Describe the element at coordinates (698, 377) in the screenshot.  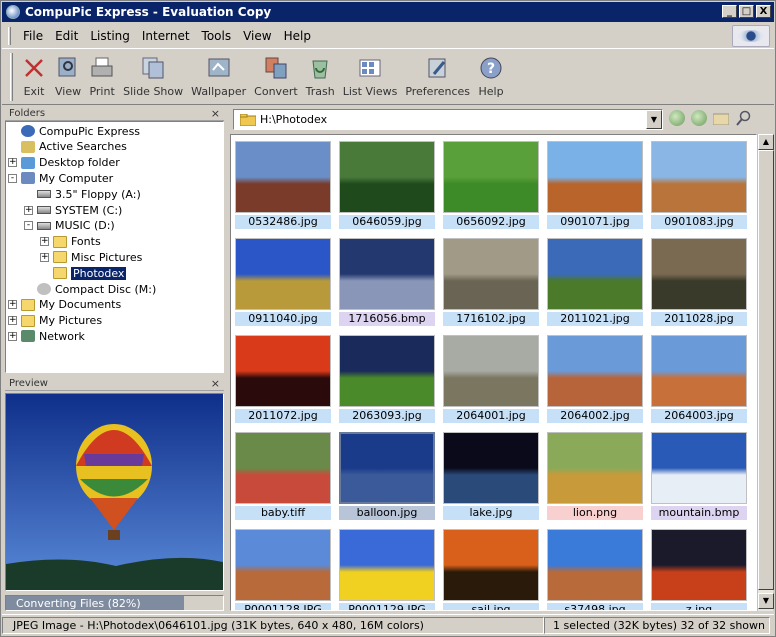
I see `thumbnail-item: 2064003.jpg` at that location.